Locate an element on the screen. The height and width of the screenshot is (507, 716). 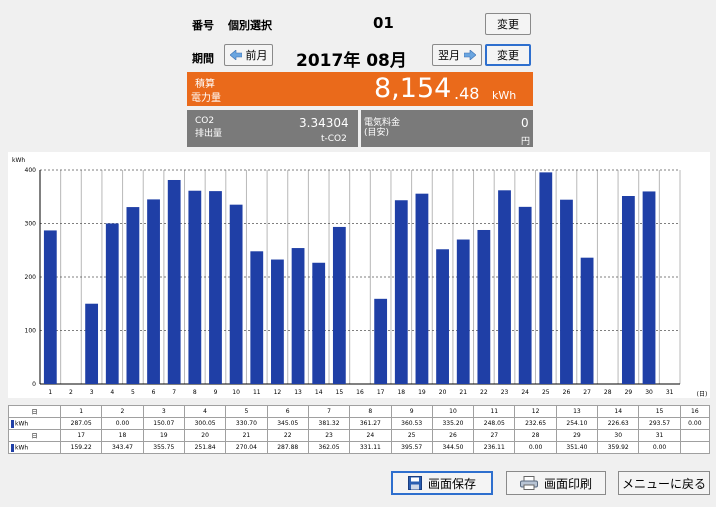
co2-panel: CO2 排出量 3.34304 t-CO2 is located at coordinates (272, 128).